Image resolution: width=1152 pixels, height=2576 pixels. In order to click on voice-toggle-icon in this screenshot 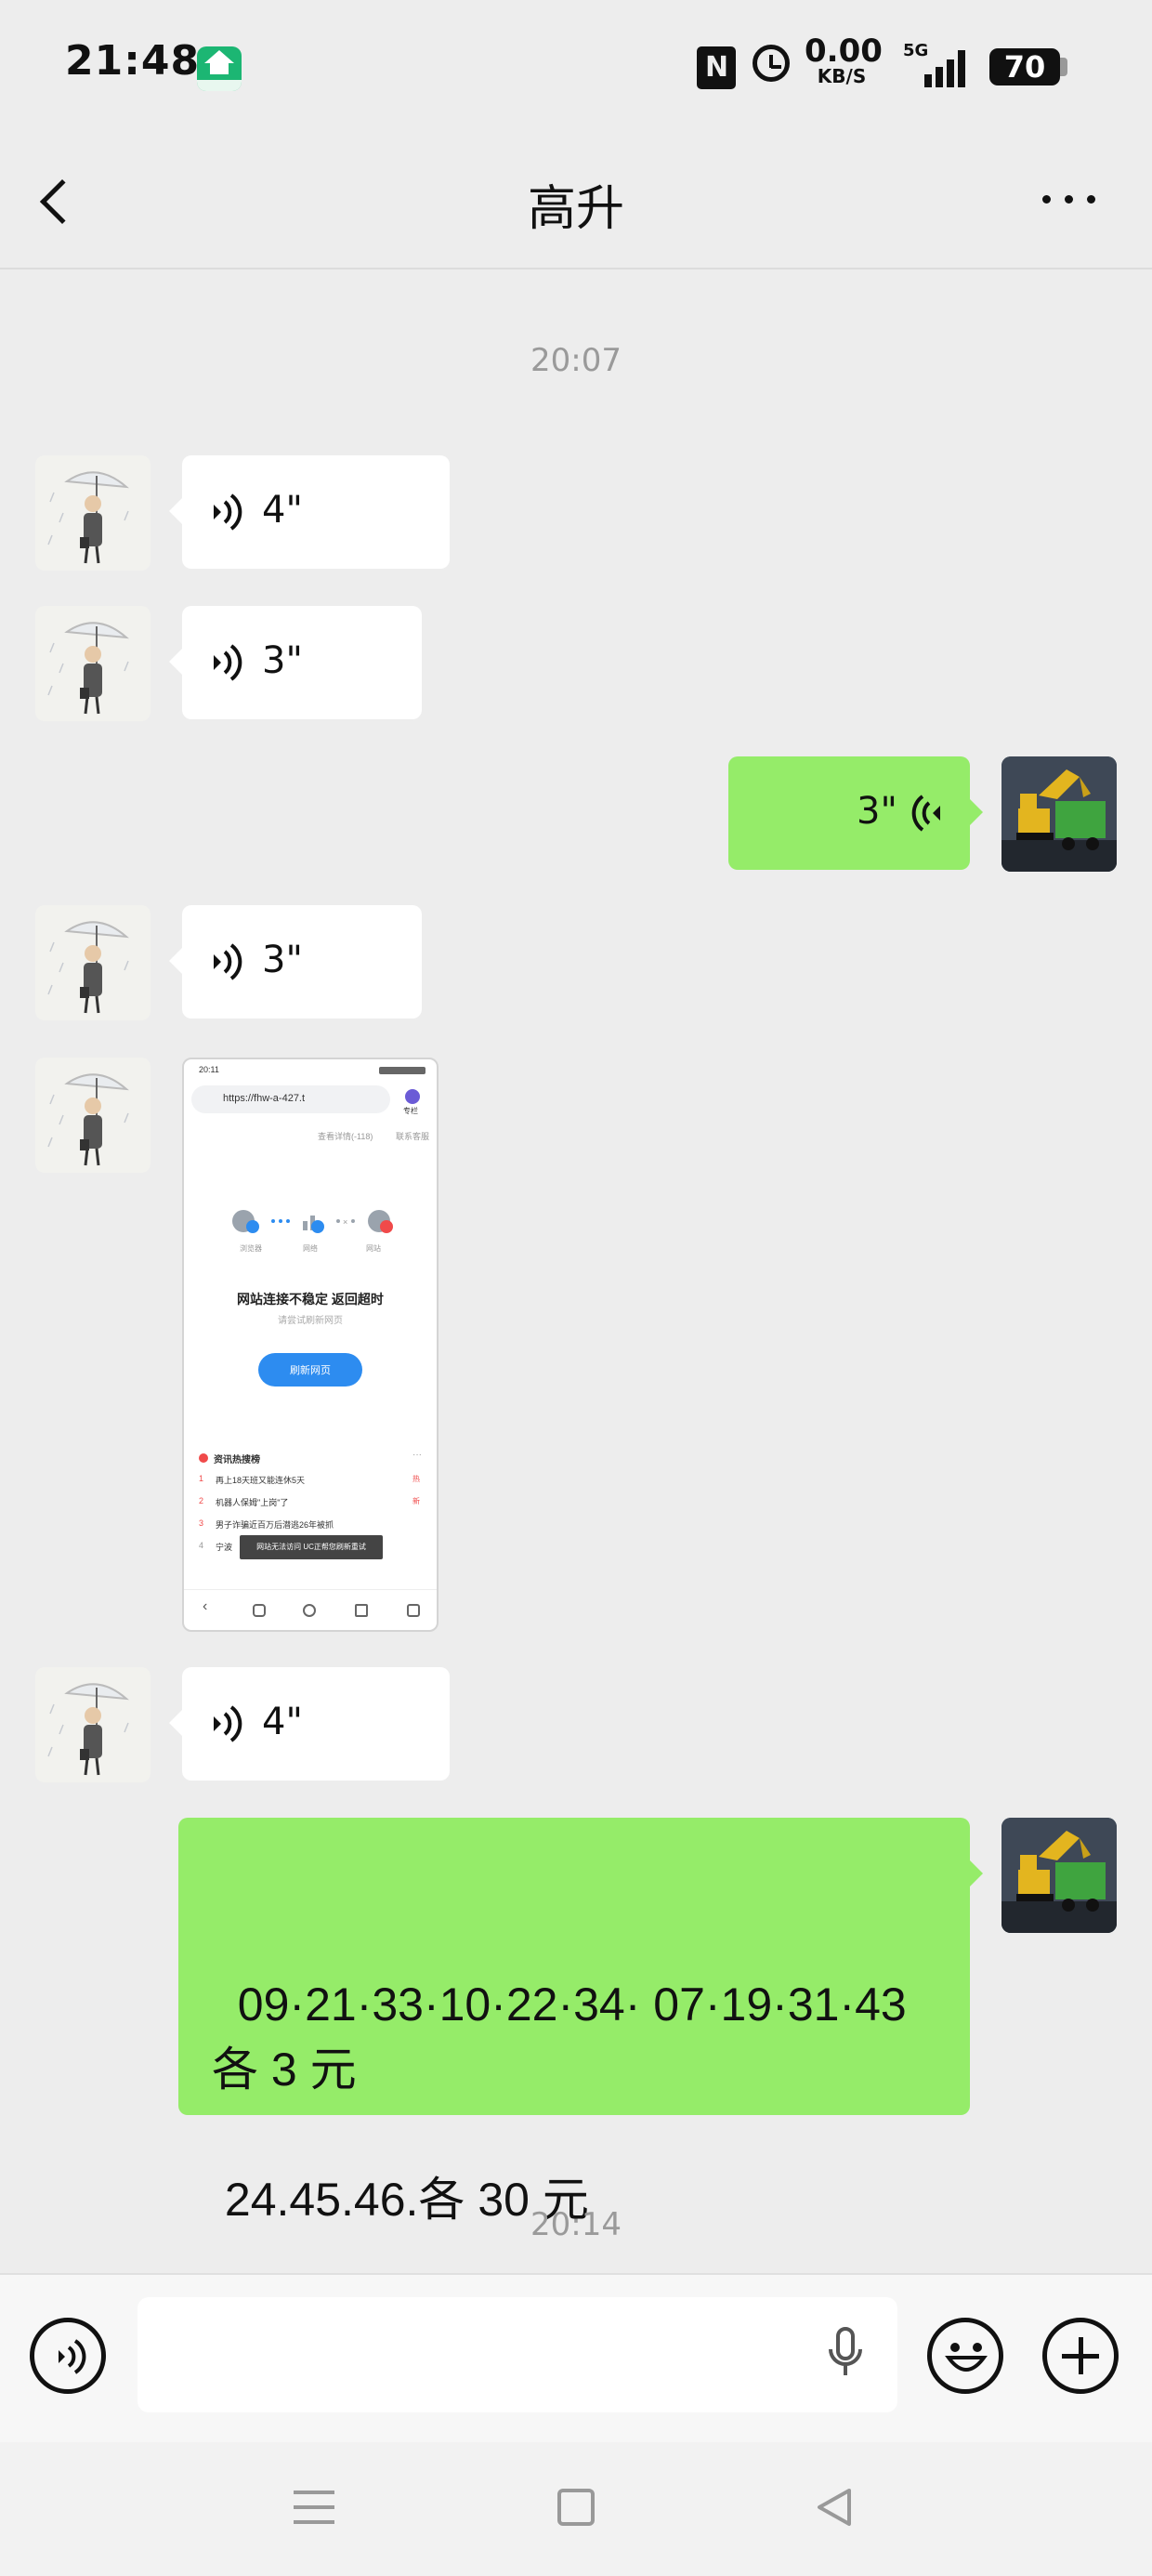, I will do `click(68, 2356)`.